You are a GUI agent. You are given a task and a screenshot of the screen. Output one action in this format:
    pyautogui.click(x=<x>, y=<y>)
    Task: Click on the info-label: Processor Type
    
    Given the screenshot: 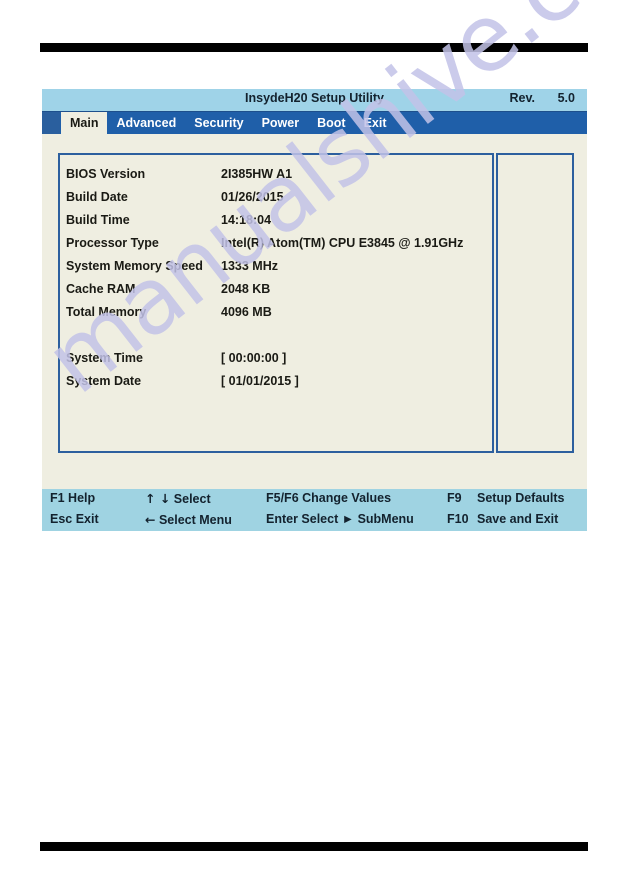 What is the action you would take?
    pyautogui.click(x=112, y=242)
    